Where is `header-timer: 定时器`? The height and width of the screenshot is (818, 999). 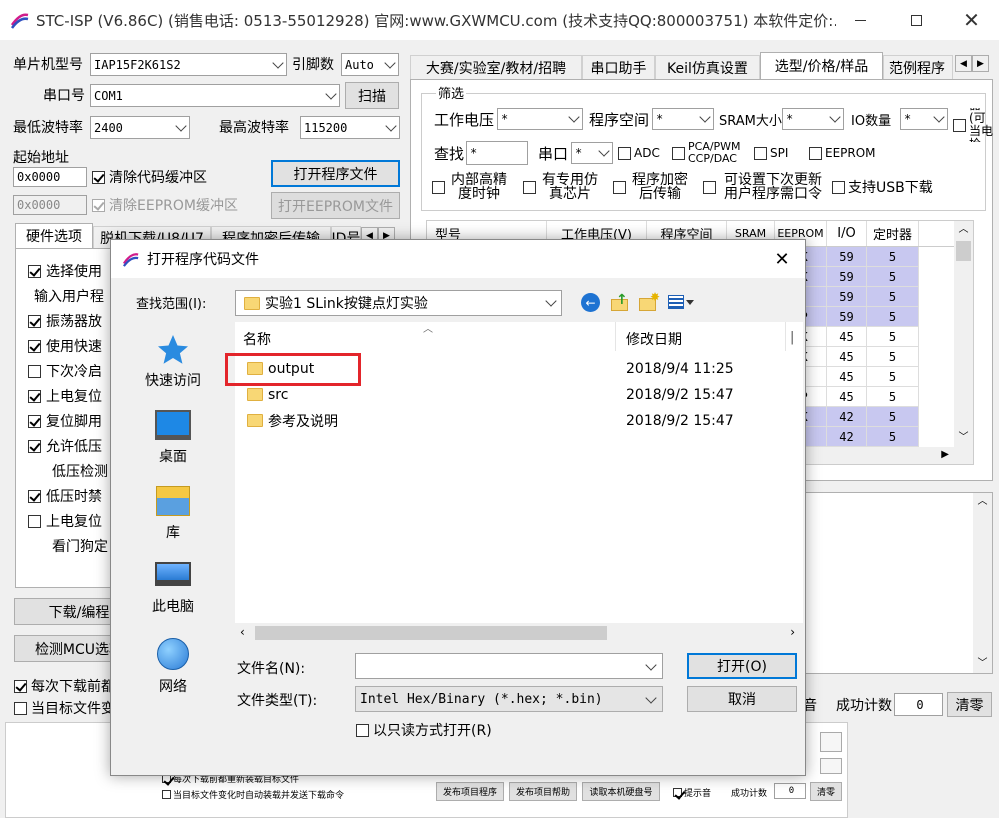
header-timer: 定时器 is located at coordinates (893, 233).